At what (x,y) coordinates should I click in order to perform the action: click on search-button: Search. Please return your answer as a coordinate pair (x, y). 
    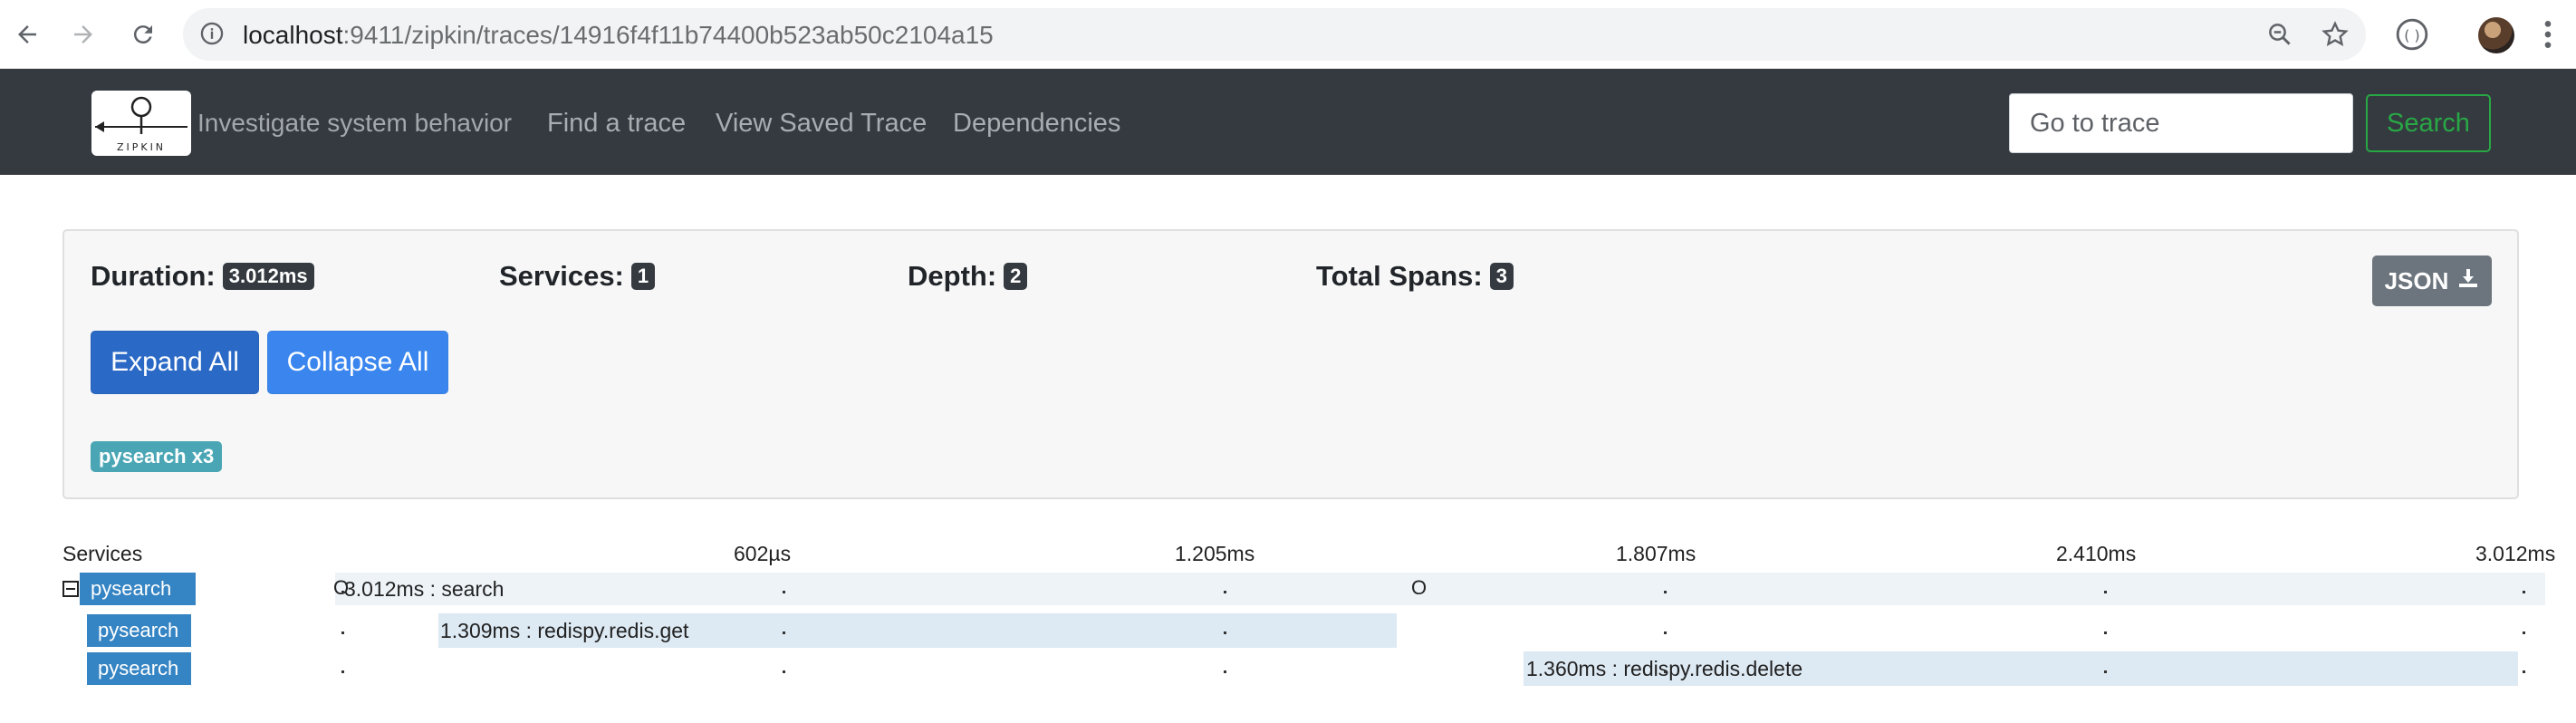
    Looking at the image, I should click on (2428, 123).